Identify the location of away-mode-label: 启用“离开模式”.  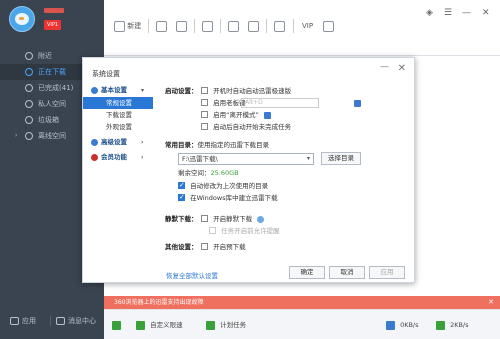
(236, 115).